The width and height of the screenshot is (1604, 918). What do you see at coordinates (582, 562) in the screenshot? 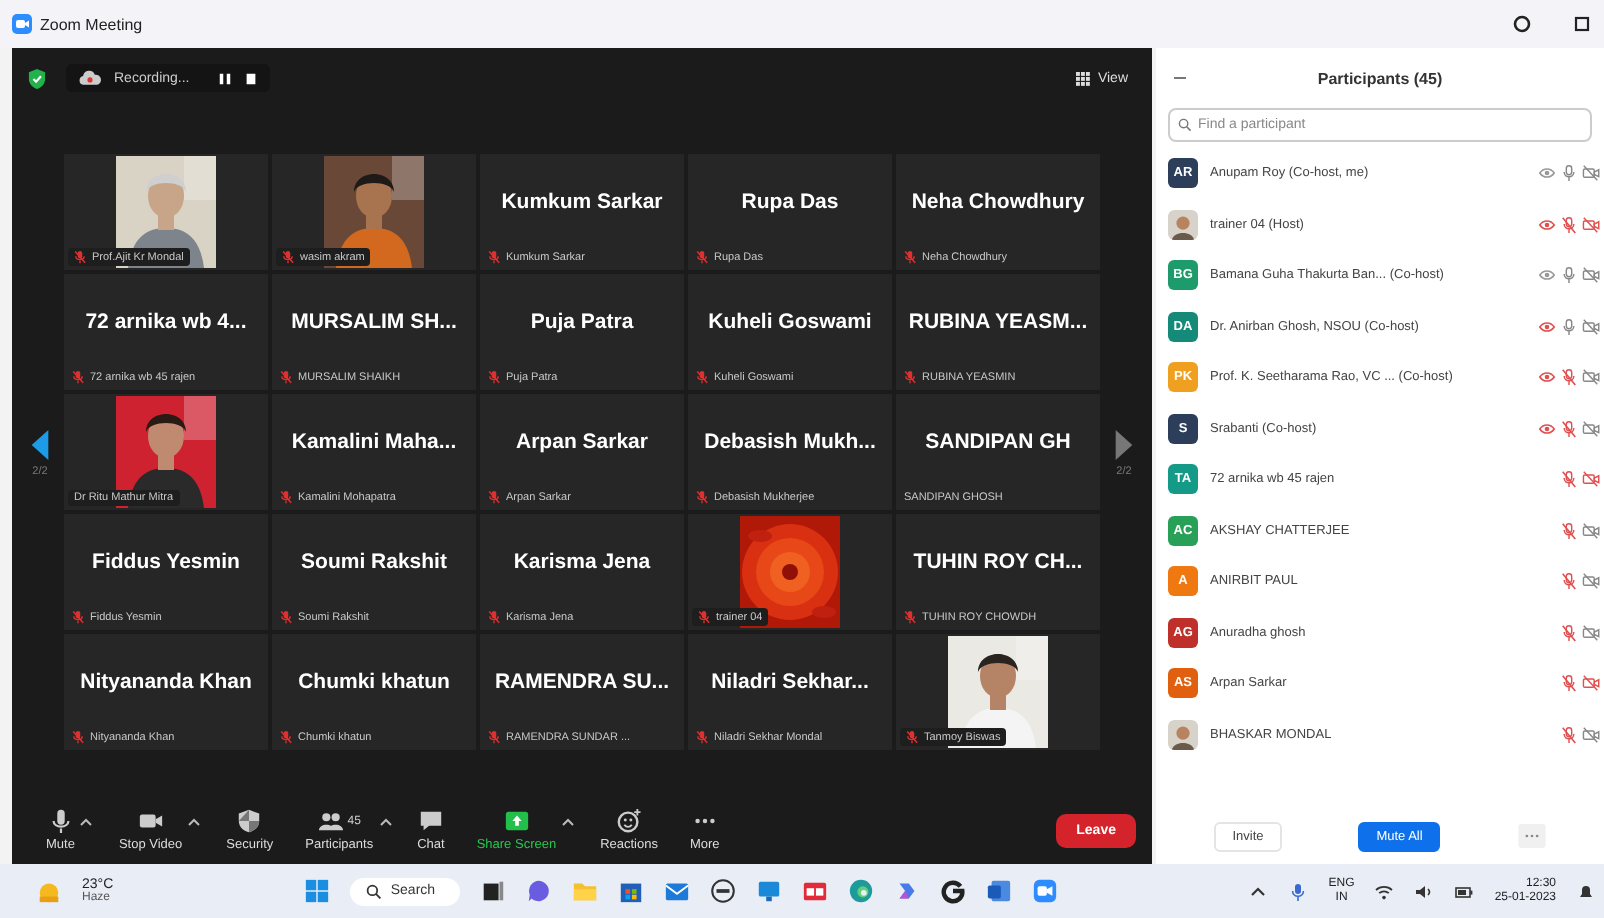
I see `participant-name: Karisma Jena` at bounding box center [582, 562].